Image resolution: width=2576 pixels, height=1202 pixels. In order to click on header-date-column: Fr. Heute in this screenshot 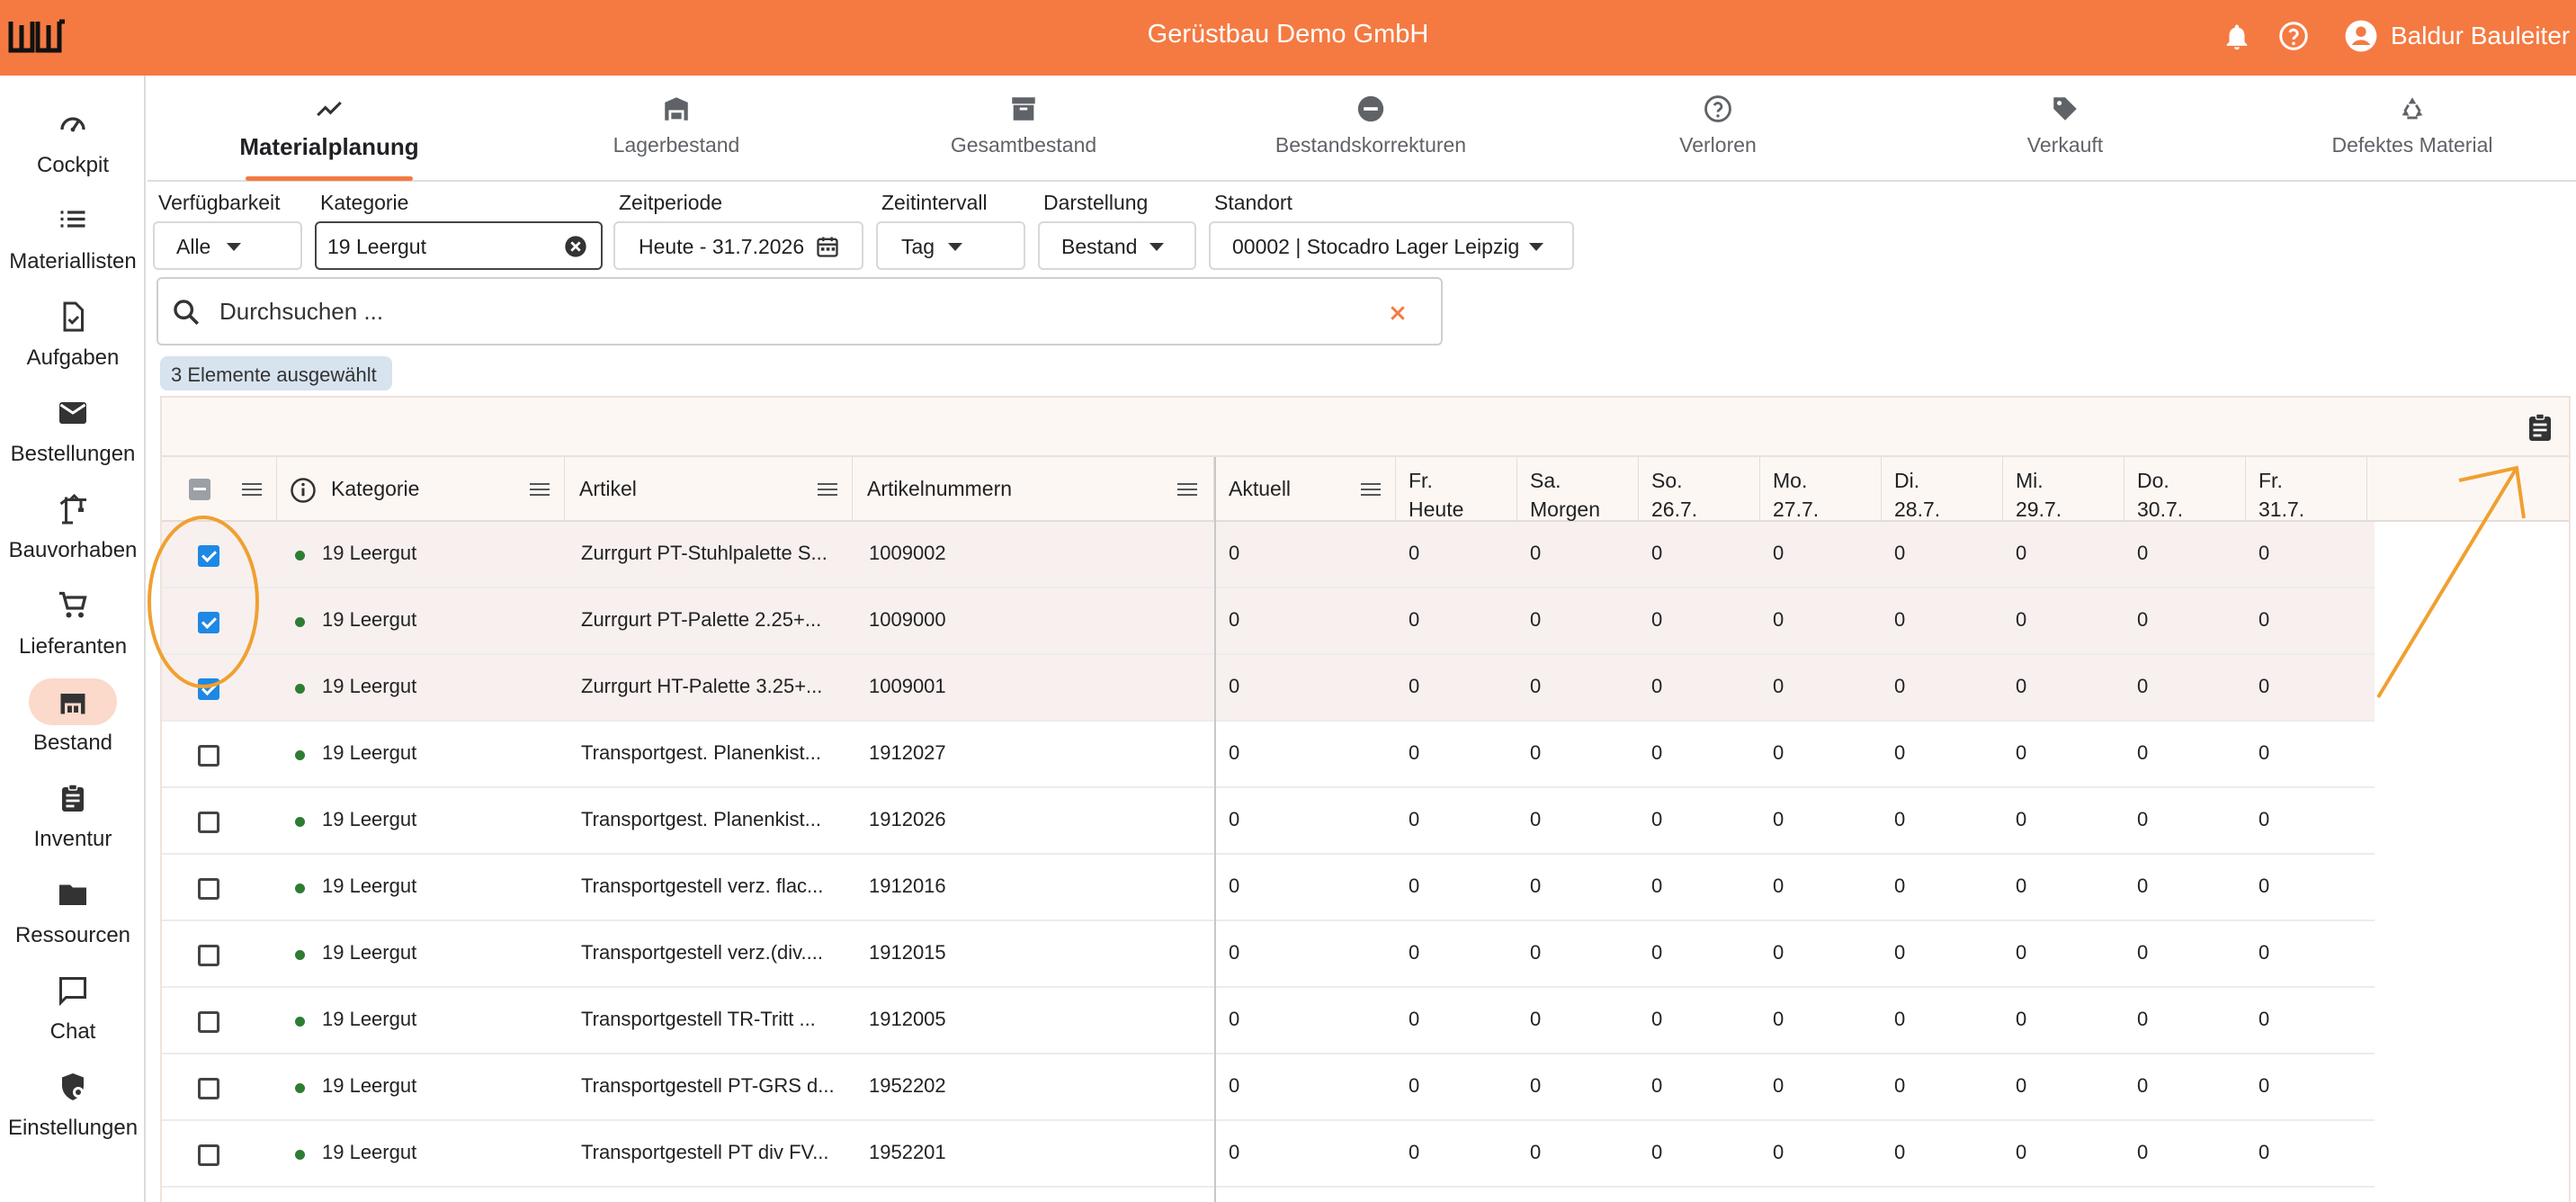, I will do `click(1456, 489)`.